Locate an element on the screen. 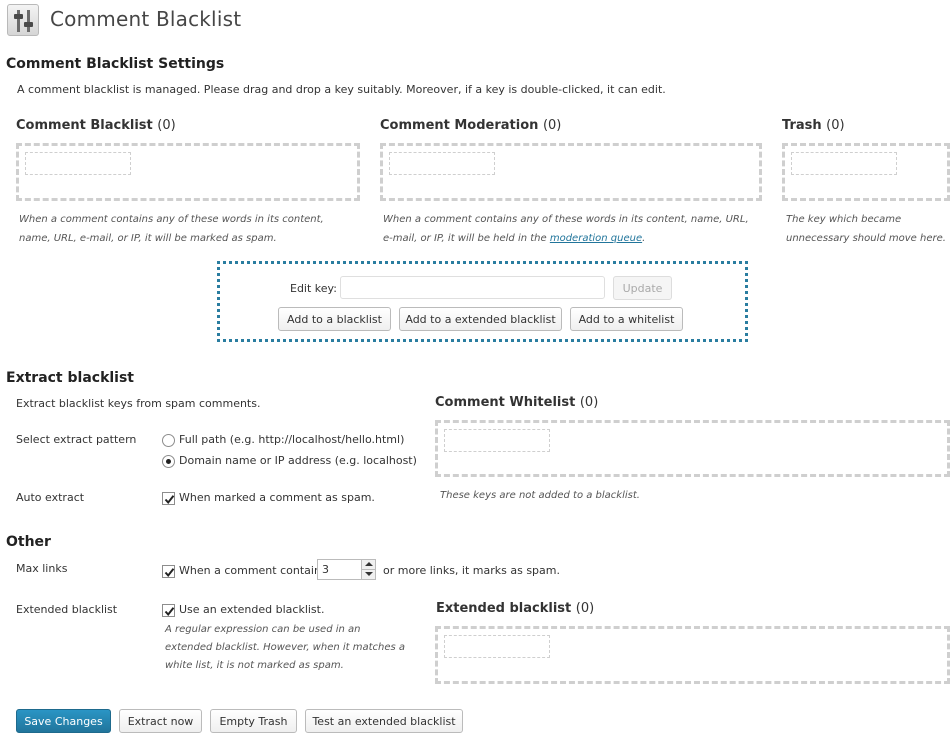 This screenshot has height=740, width=950. whitelist-title: Comment Whitelist (0) is located at coordinates (516, 402).